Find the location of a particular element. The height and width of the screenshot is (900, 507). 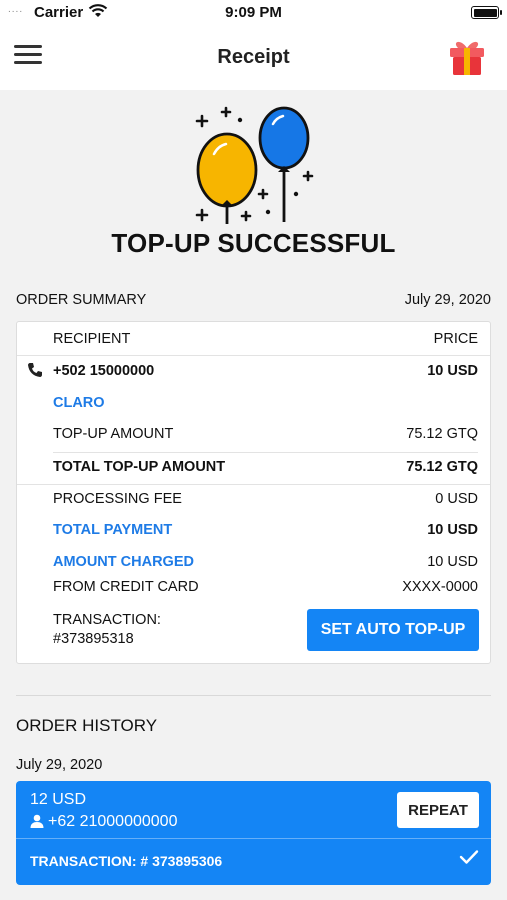

nav-bar: Receipt is located at coordinates (253, 58).